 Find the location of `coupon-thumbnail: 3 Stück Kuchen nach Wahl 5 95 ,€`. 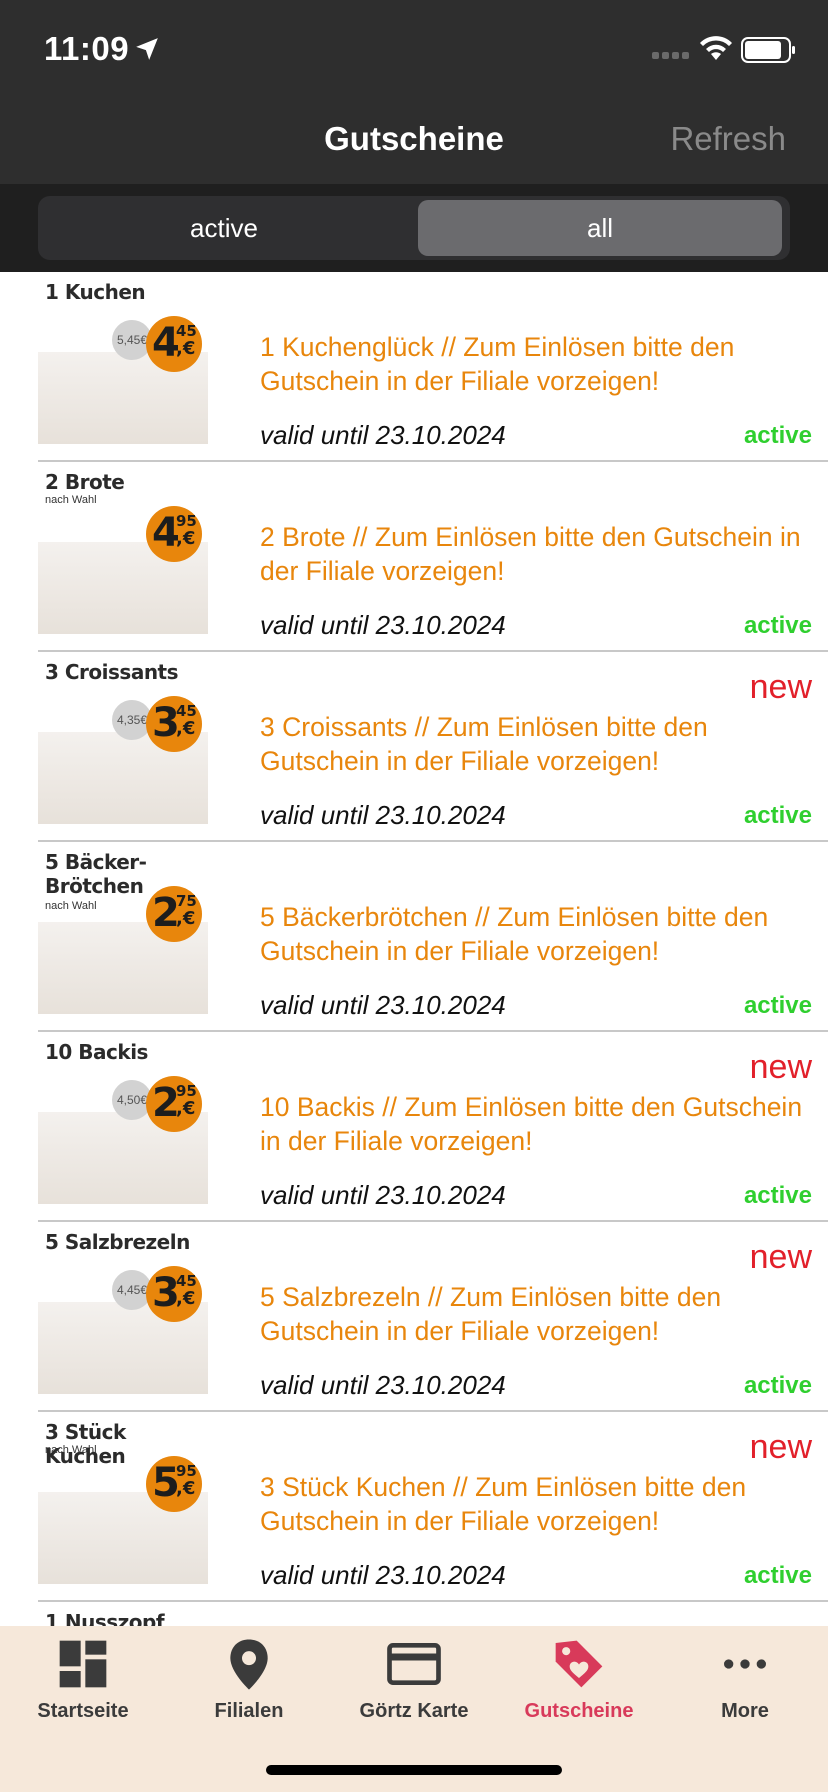

coupon-thumbnail: 3 Stück Kuchen nach Wahl 5 95 ,€ is located at coordinates (123, 1507).